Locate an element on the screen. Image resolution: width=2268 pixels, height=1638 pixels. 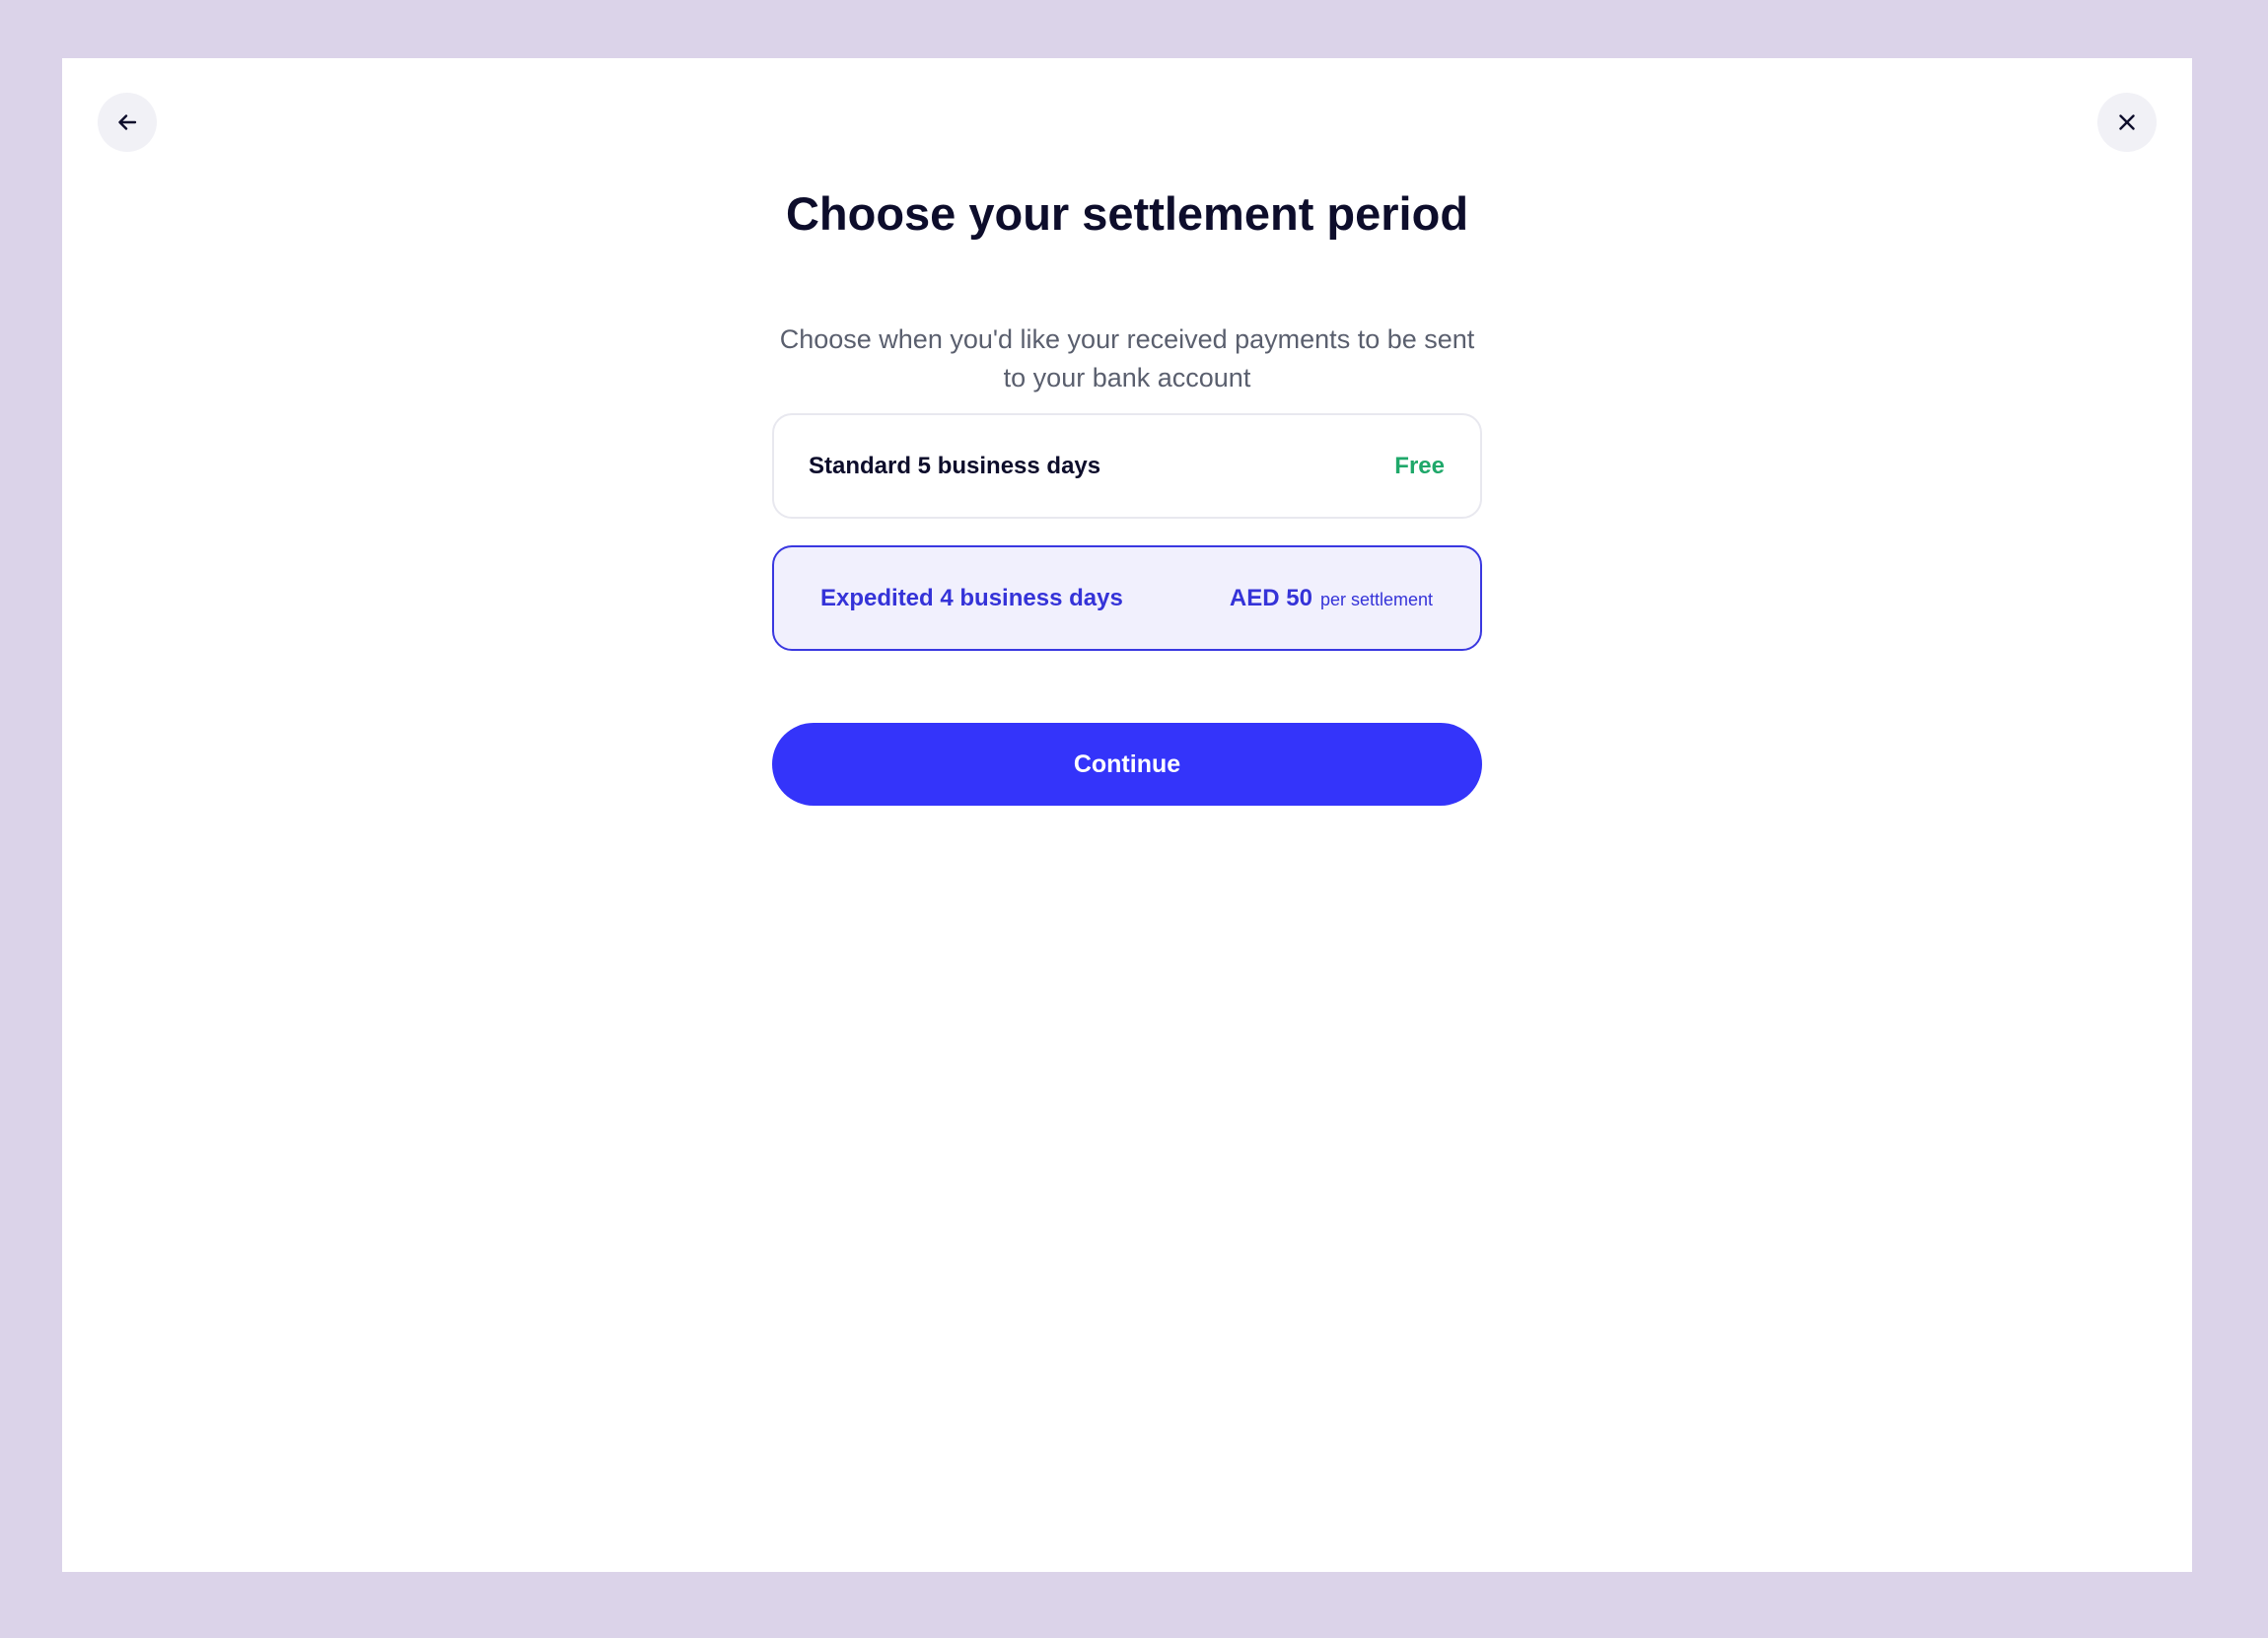
arrow-left-icon is located at coordinates (127, 122).